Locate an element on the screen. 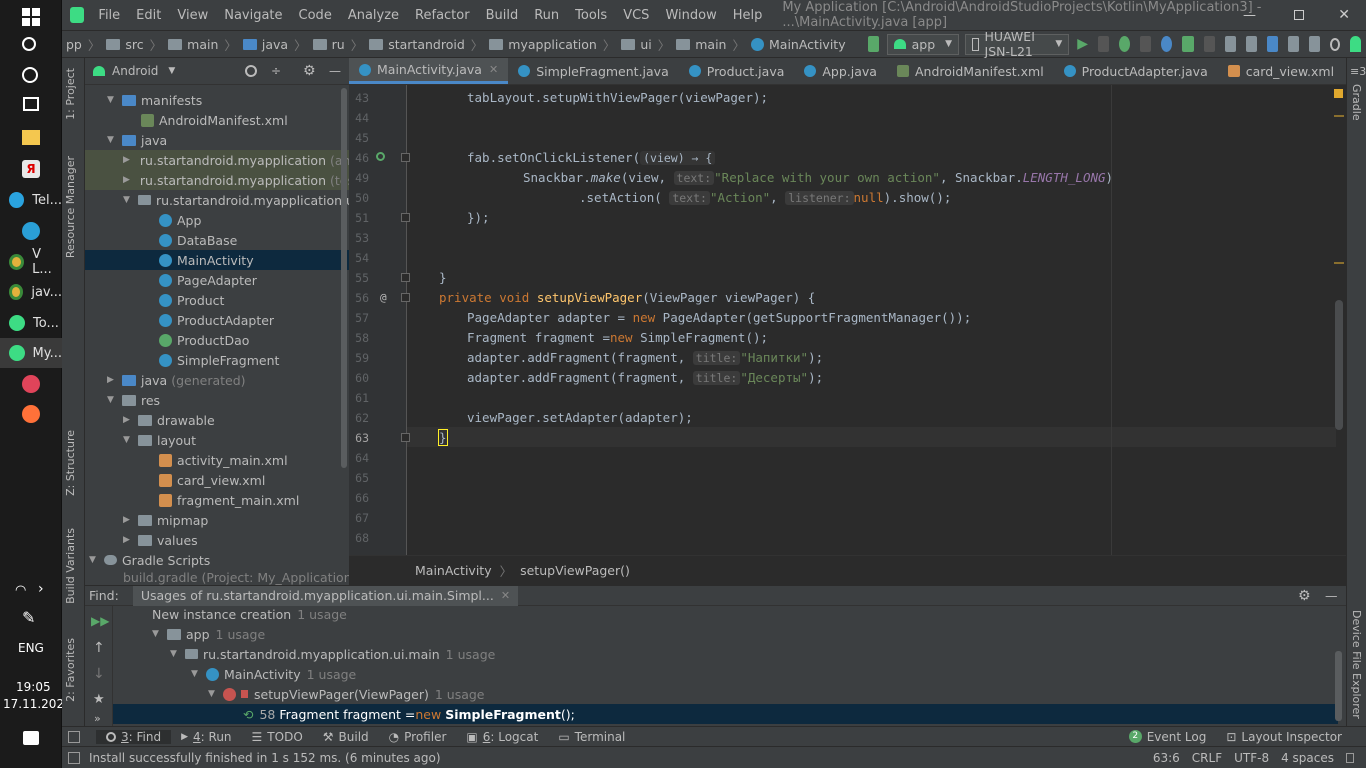 Image resolution: width=1366 pixels, height=768 pixels. breadcrumb-pp: pp is located at coordinates (74, 44).